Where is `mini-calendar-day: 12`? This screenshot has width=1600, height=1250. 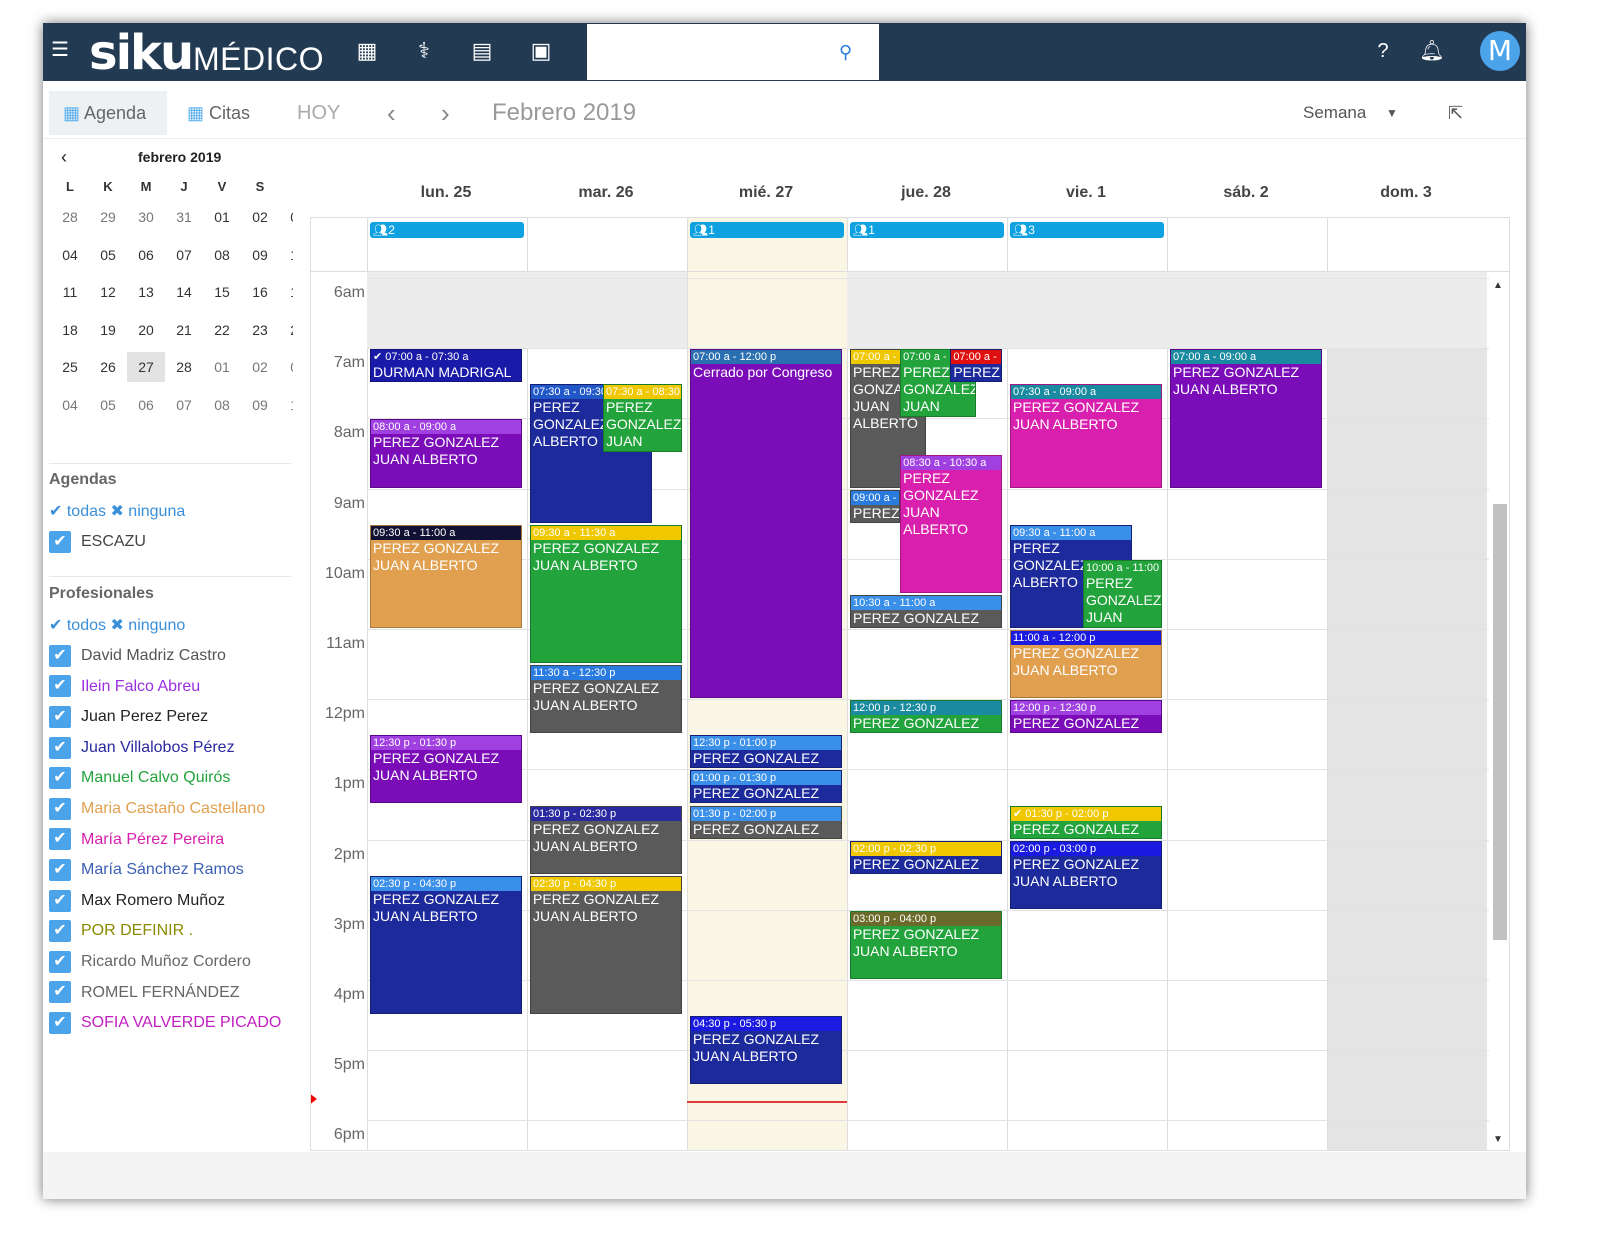 mini-calendar-day: 12 is located at coordinates (108, 292).